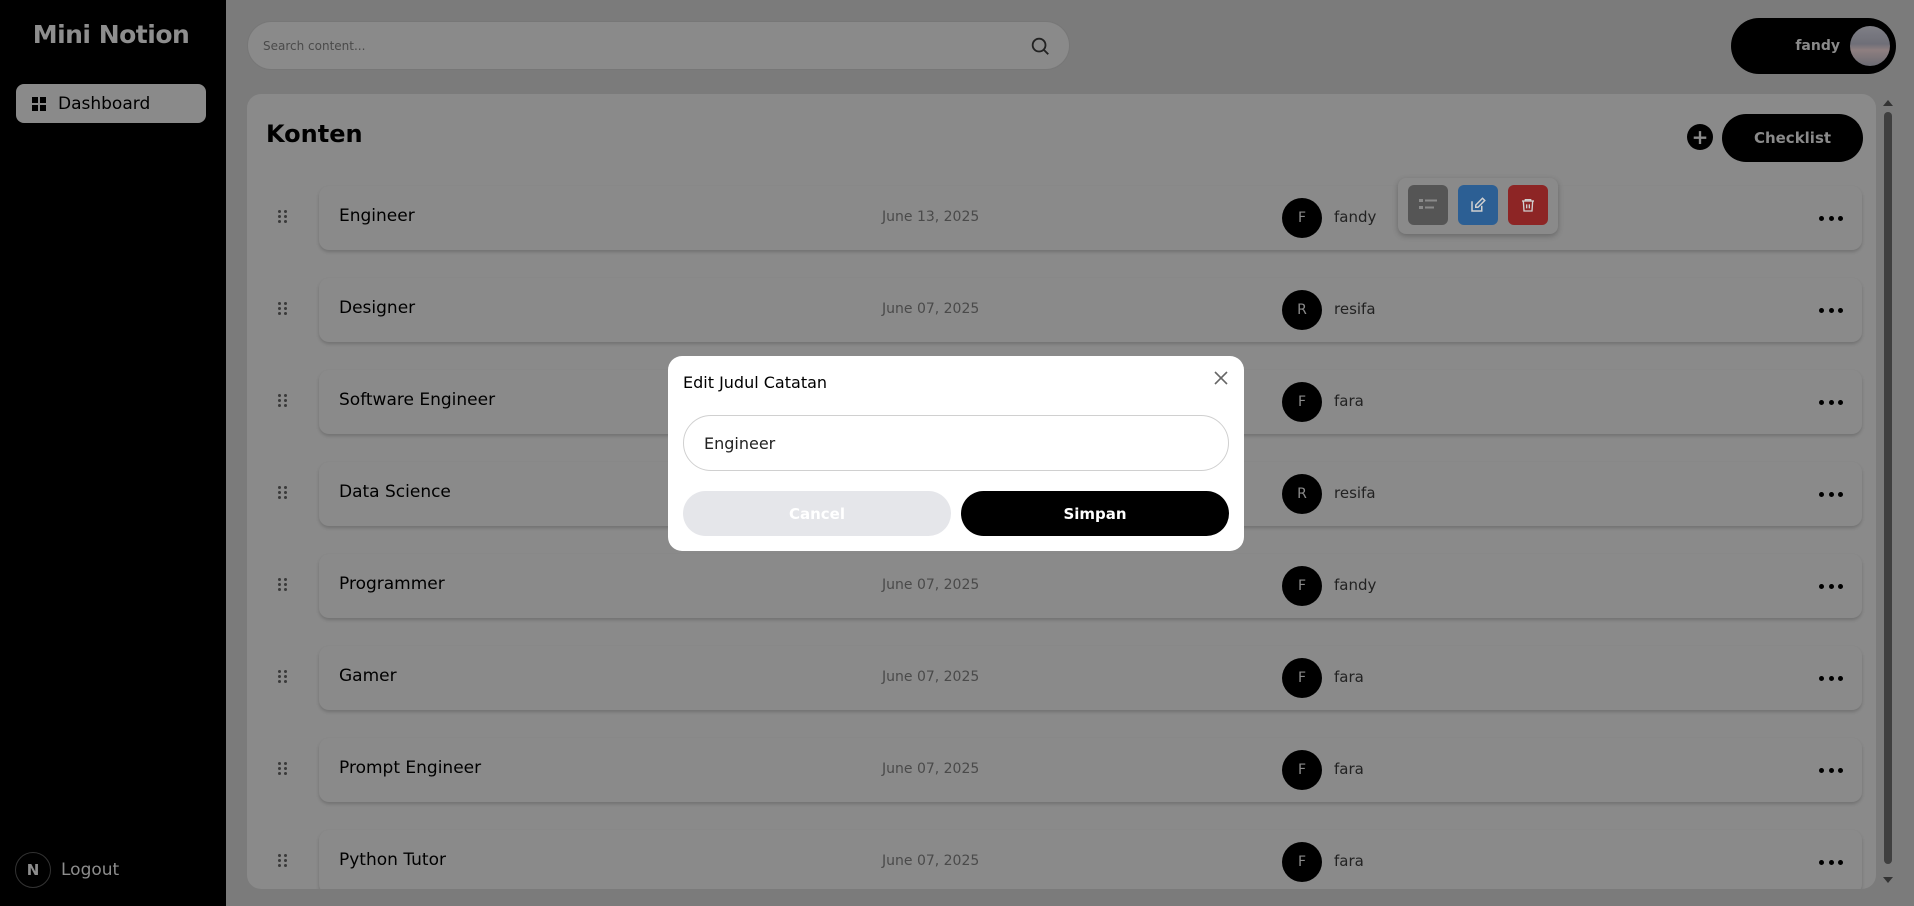  What do you see at coordinates (956, 443) in the screenshot?
I see `title-input` at bounding box center [956, 443].